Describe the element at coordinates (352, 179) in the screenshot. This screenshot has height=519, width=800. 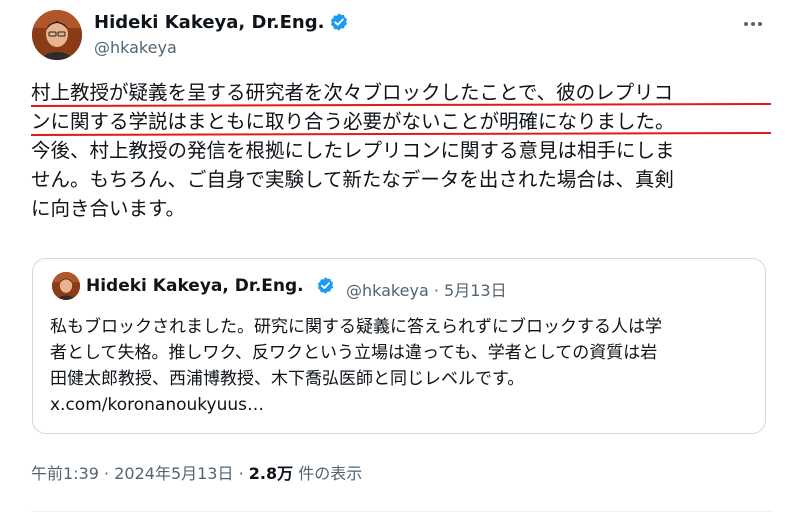
I see `tweet-line: せん。もちろん、ご自身で実験して新たなデータを出された場合は、真剣` at that location.